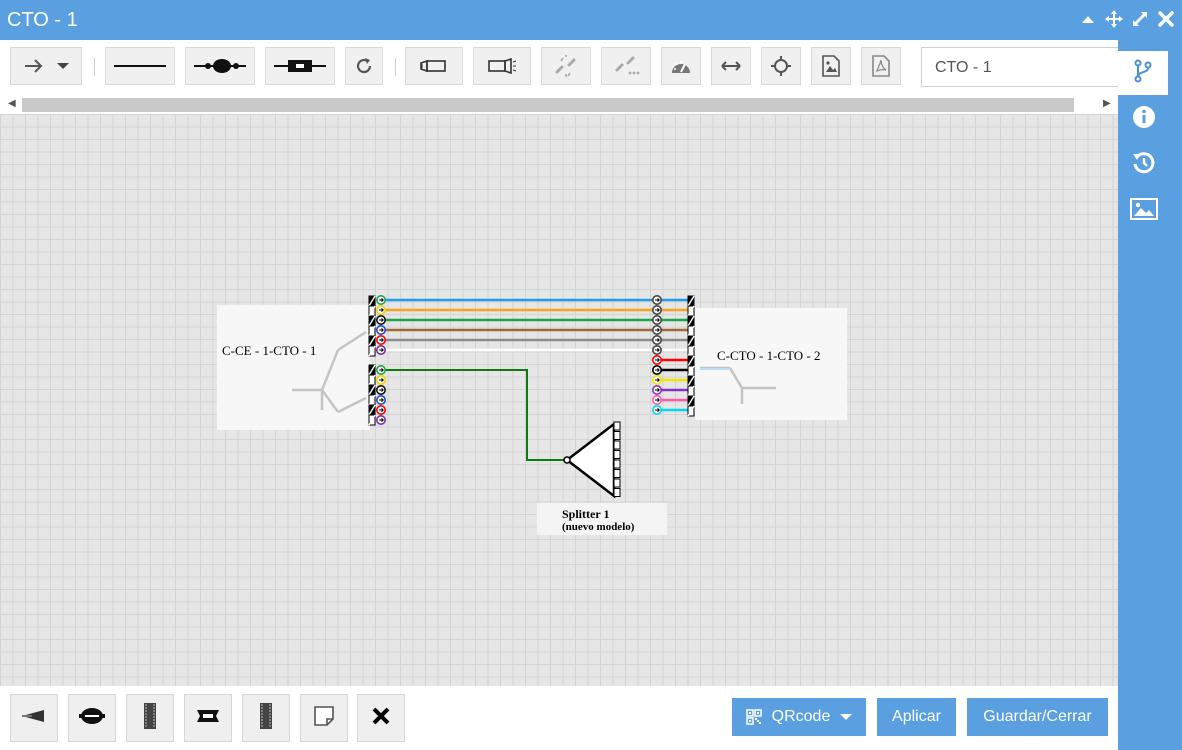  I want to click on refresh-icon, so click(364, 66).